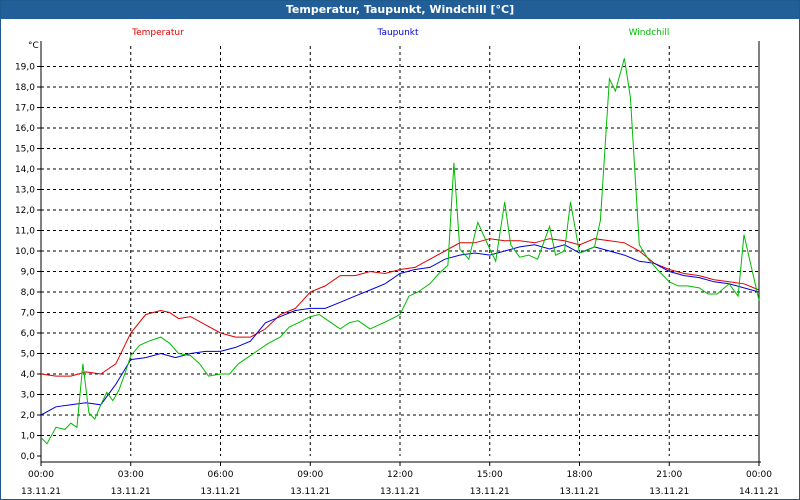 The width and height of the screenshot is (800, 500). What do you see at coordinates (28, 437) in the screenshot?
I see `y-tick-label: 1,0` at bounding box center [28, 437].